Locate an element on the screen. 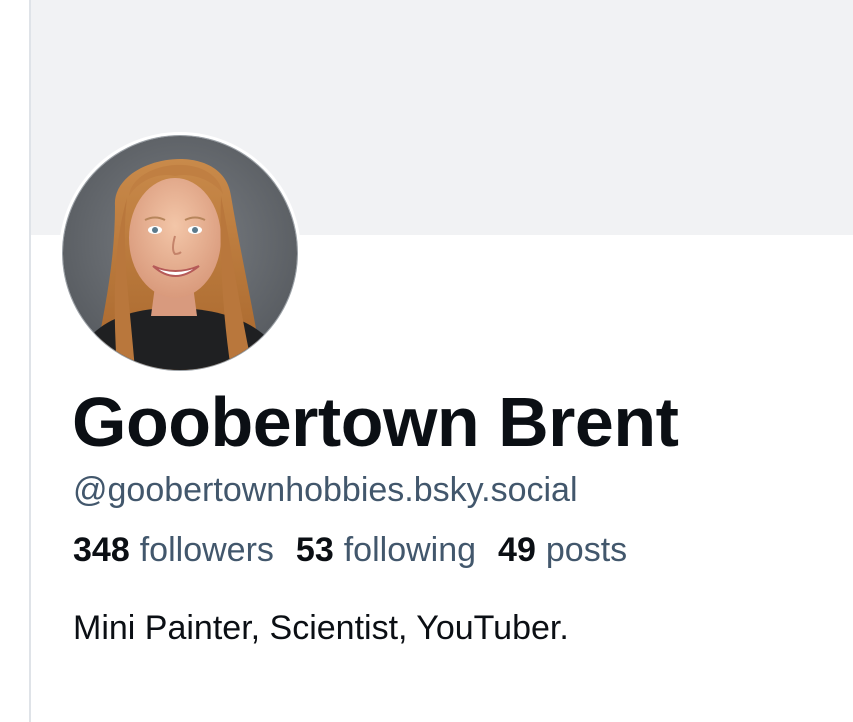 This screenshot has height=722, width=853. posts-count: 49 is located at coordinates (517, 550).